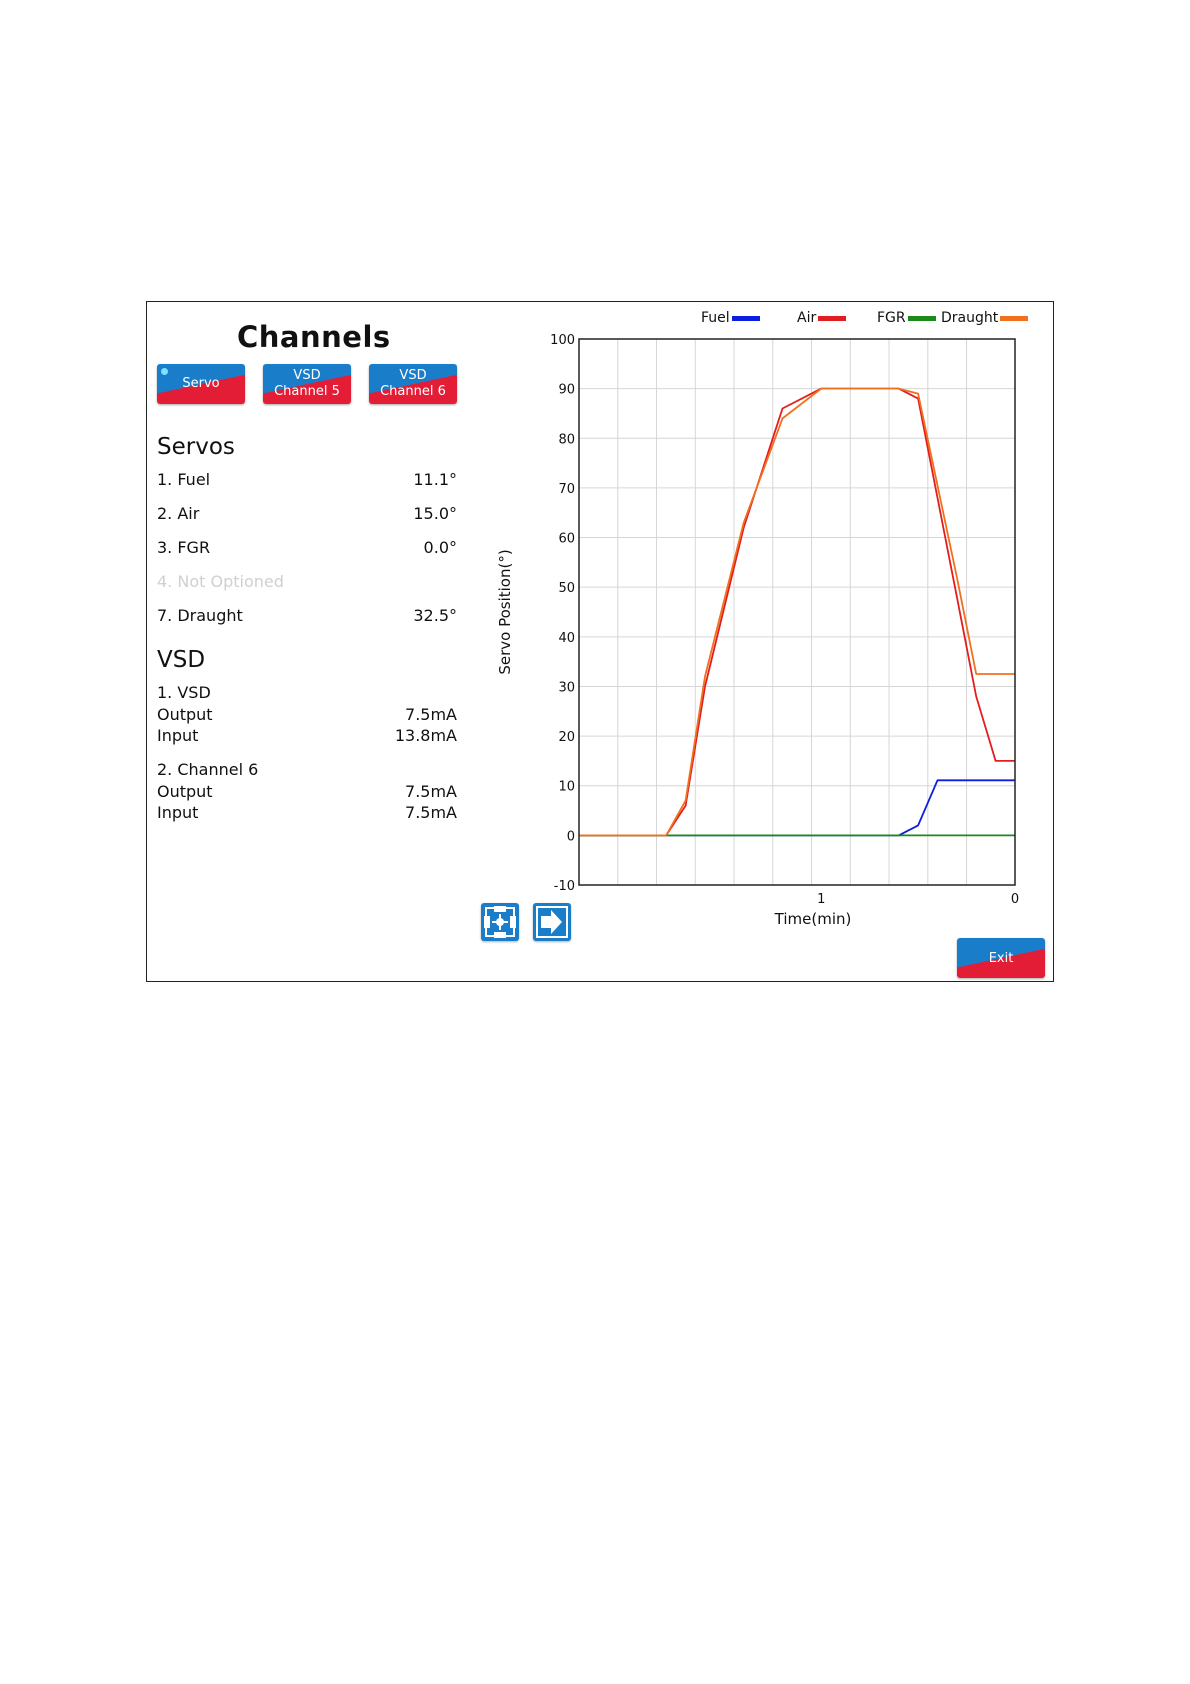  What do you see at coordinates (566, 439) in the screenshot?
I see `y-tick-label: 80` at bounding box center [566, 439].